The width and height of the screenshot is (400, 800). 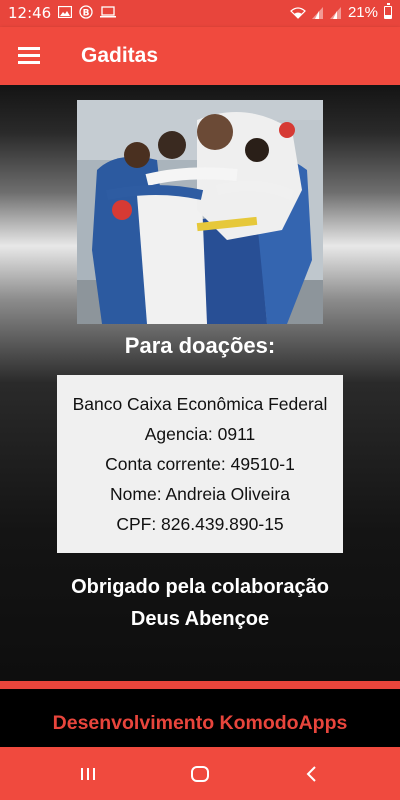 I want to click on footer-divider, so click(x=200, y=685).